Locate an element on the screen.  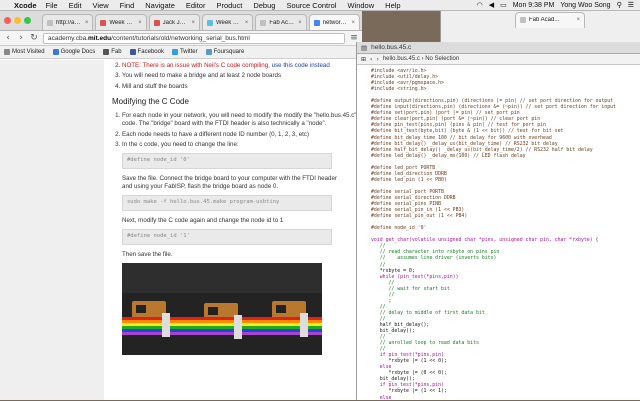
menu-editor: Editor is located at coordinates (196, 5).